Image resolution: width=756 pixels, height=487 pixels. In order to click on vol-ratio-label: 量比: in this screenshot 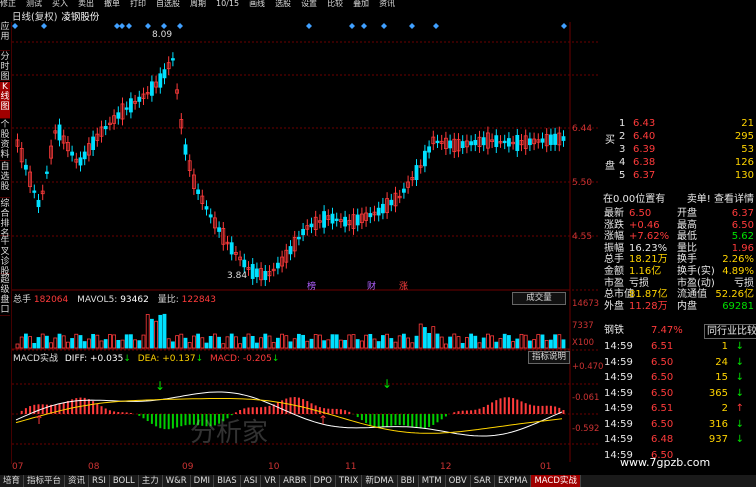, I will do `click(168, 300)`.